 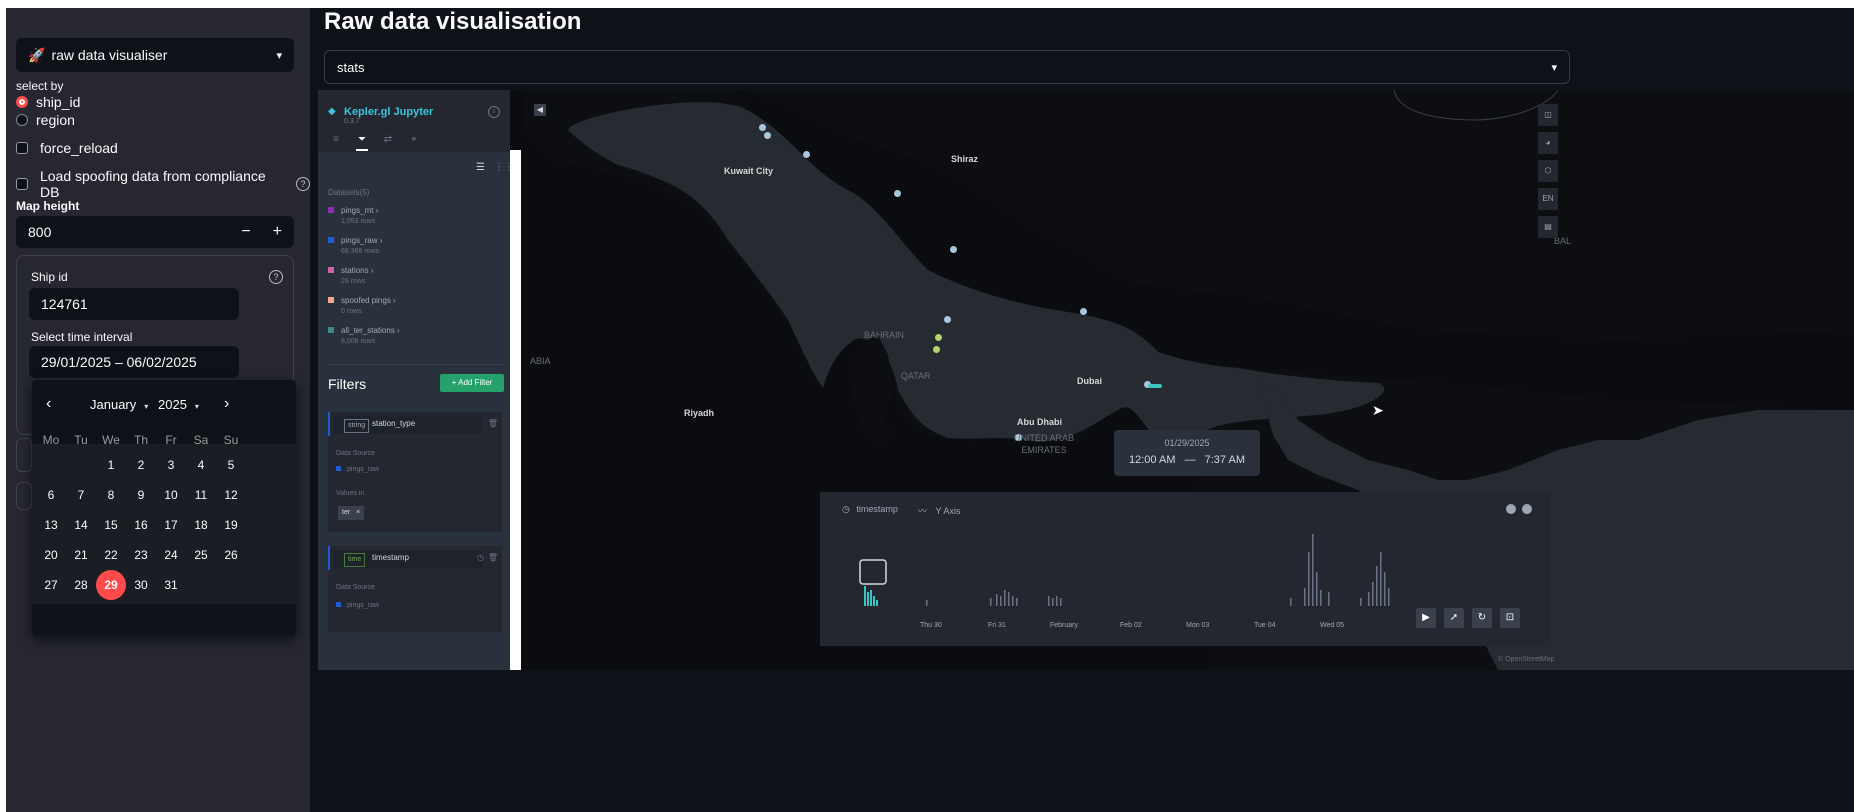 I want to click on timeline-tick-label: Tue 04, so click(x=1265, y=625).